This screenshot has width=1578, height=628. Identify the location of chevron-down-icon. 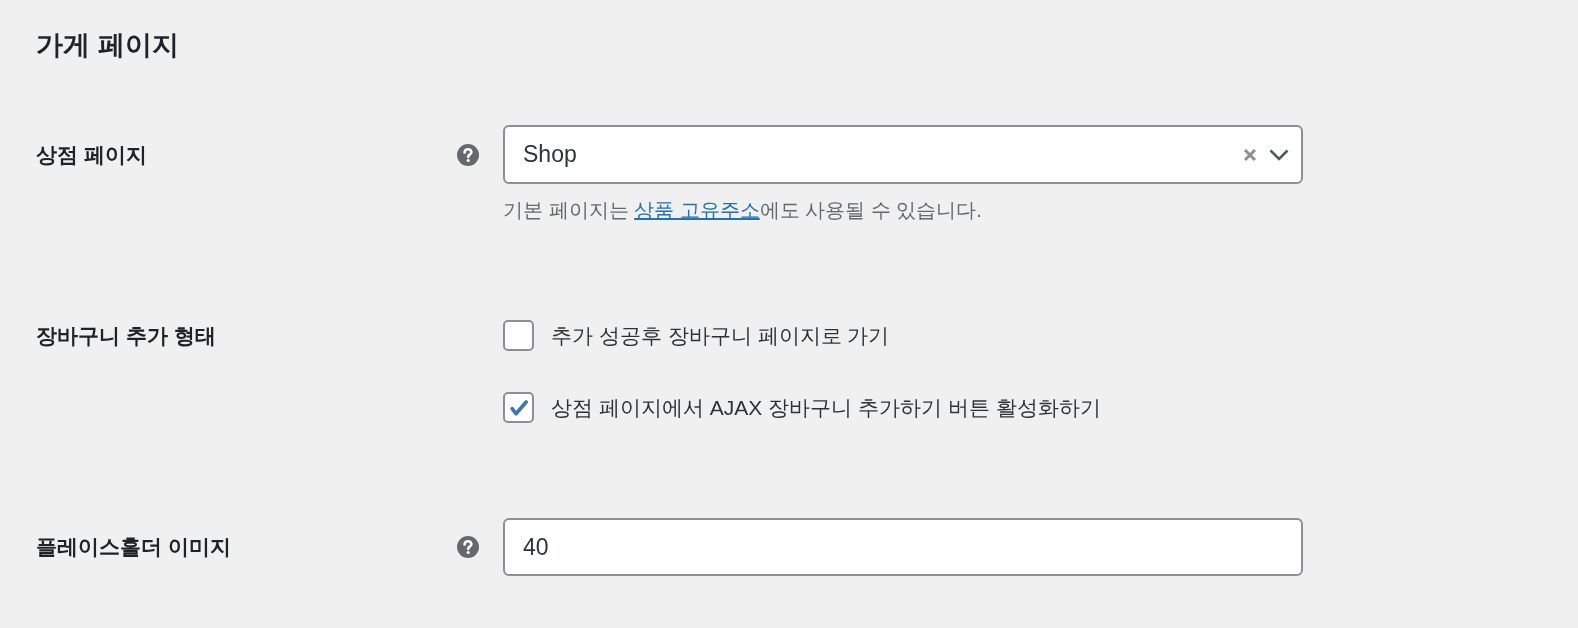
(1279, 154).